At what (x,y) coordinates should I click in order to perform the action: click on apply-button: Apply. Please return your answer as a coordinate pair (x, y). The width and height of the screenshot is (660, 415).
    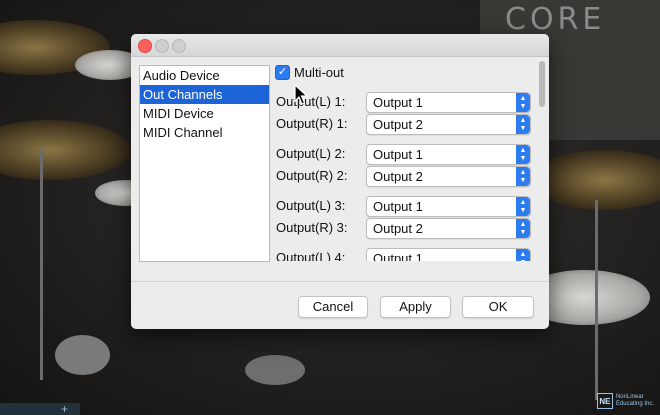
    Looking at the image, I should click on (415, 307).